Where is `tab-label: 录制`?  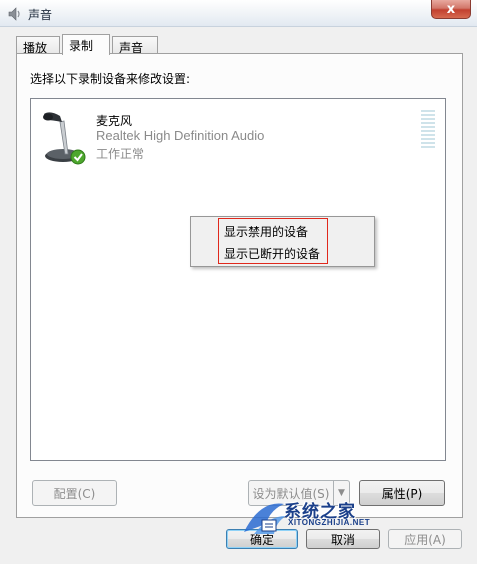 tab-label: 录制 is located at coordinates (81, 46).